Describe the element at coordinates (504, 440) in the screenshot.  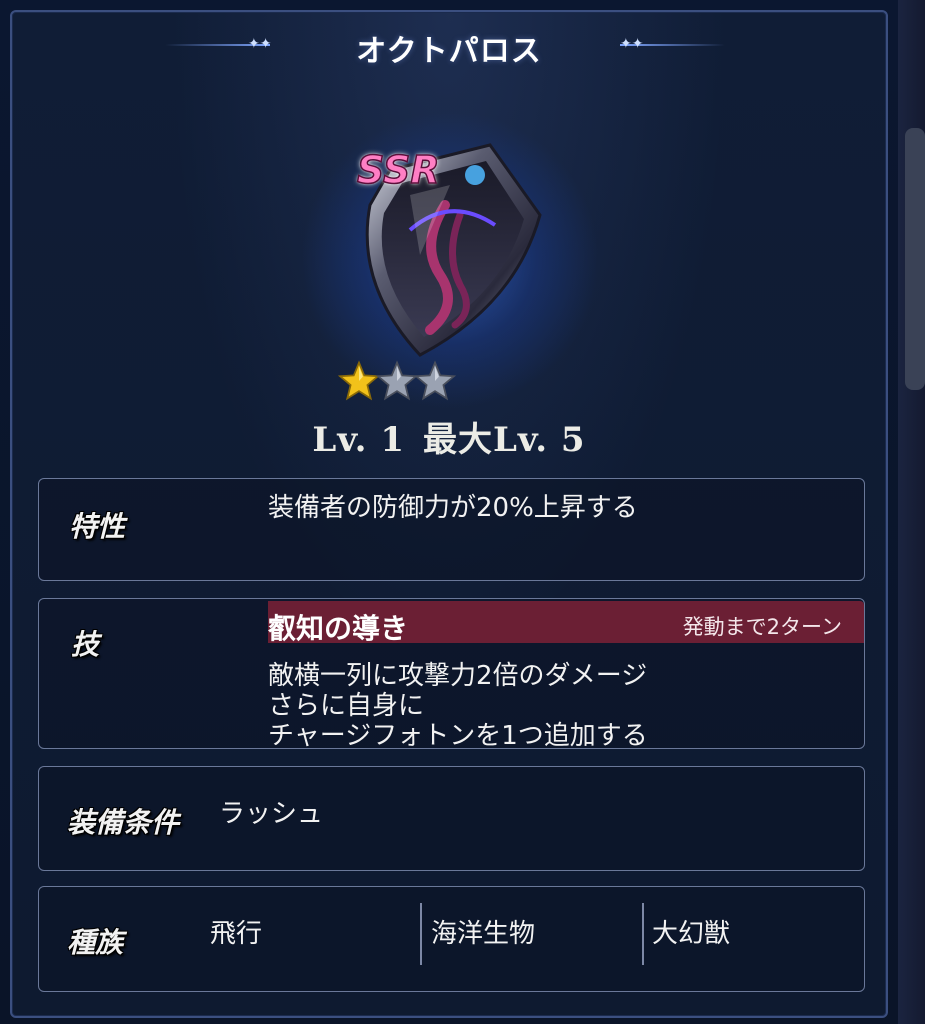
I see `max-level: 最大Lv. 5` at that location.